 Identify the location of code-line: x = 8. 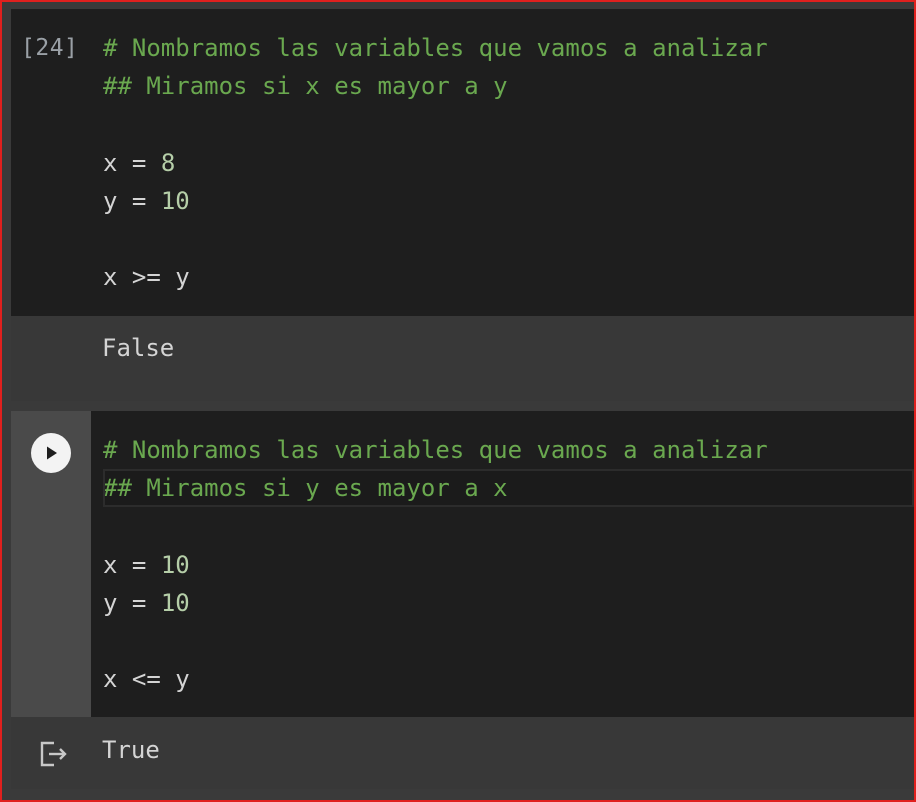
(508, 163).